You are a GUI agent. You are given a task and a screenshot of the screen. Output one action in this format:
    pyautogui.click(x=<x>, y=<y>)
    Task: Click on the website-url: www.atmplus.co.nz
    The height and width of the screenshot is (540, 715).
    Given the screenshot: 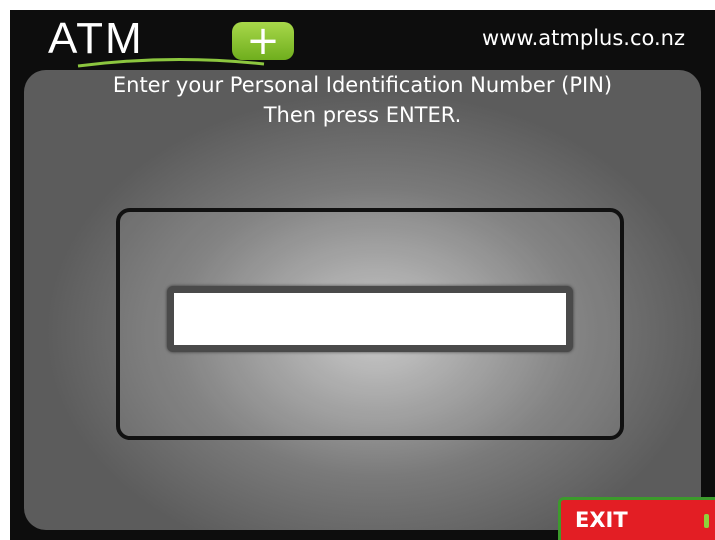 What is the action you would take?
    pyautogui.click(x=583, y=38)
    